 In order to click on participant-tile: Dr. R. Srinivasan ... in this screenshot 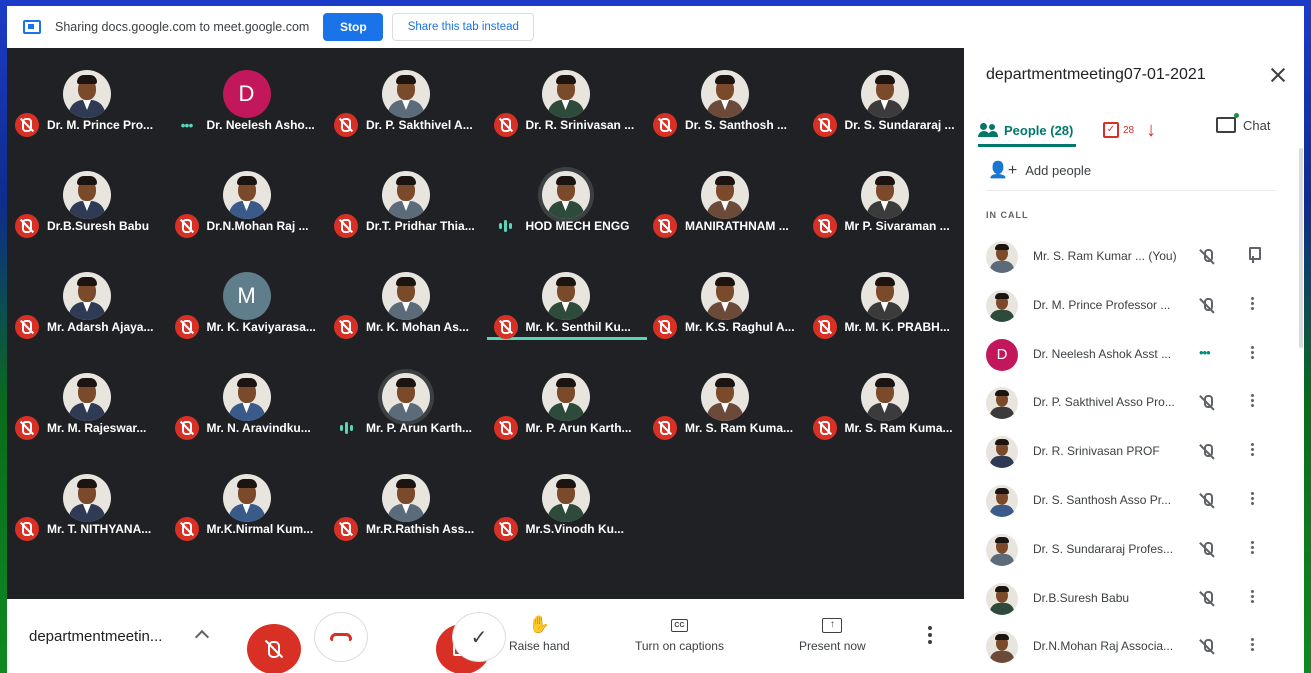, I will do `click(565, 98)`.